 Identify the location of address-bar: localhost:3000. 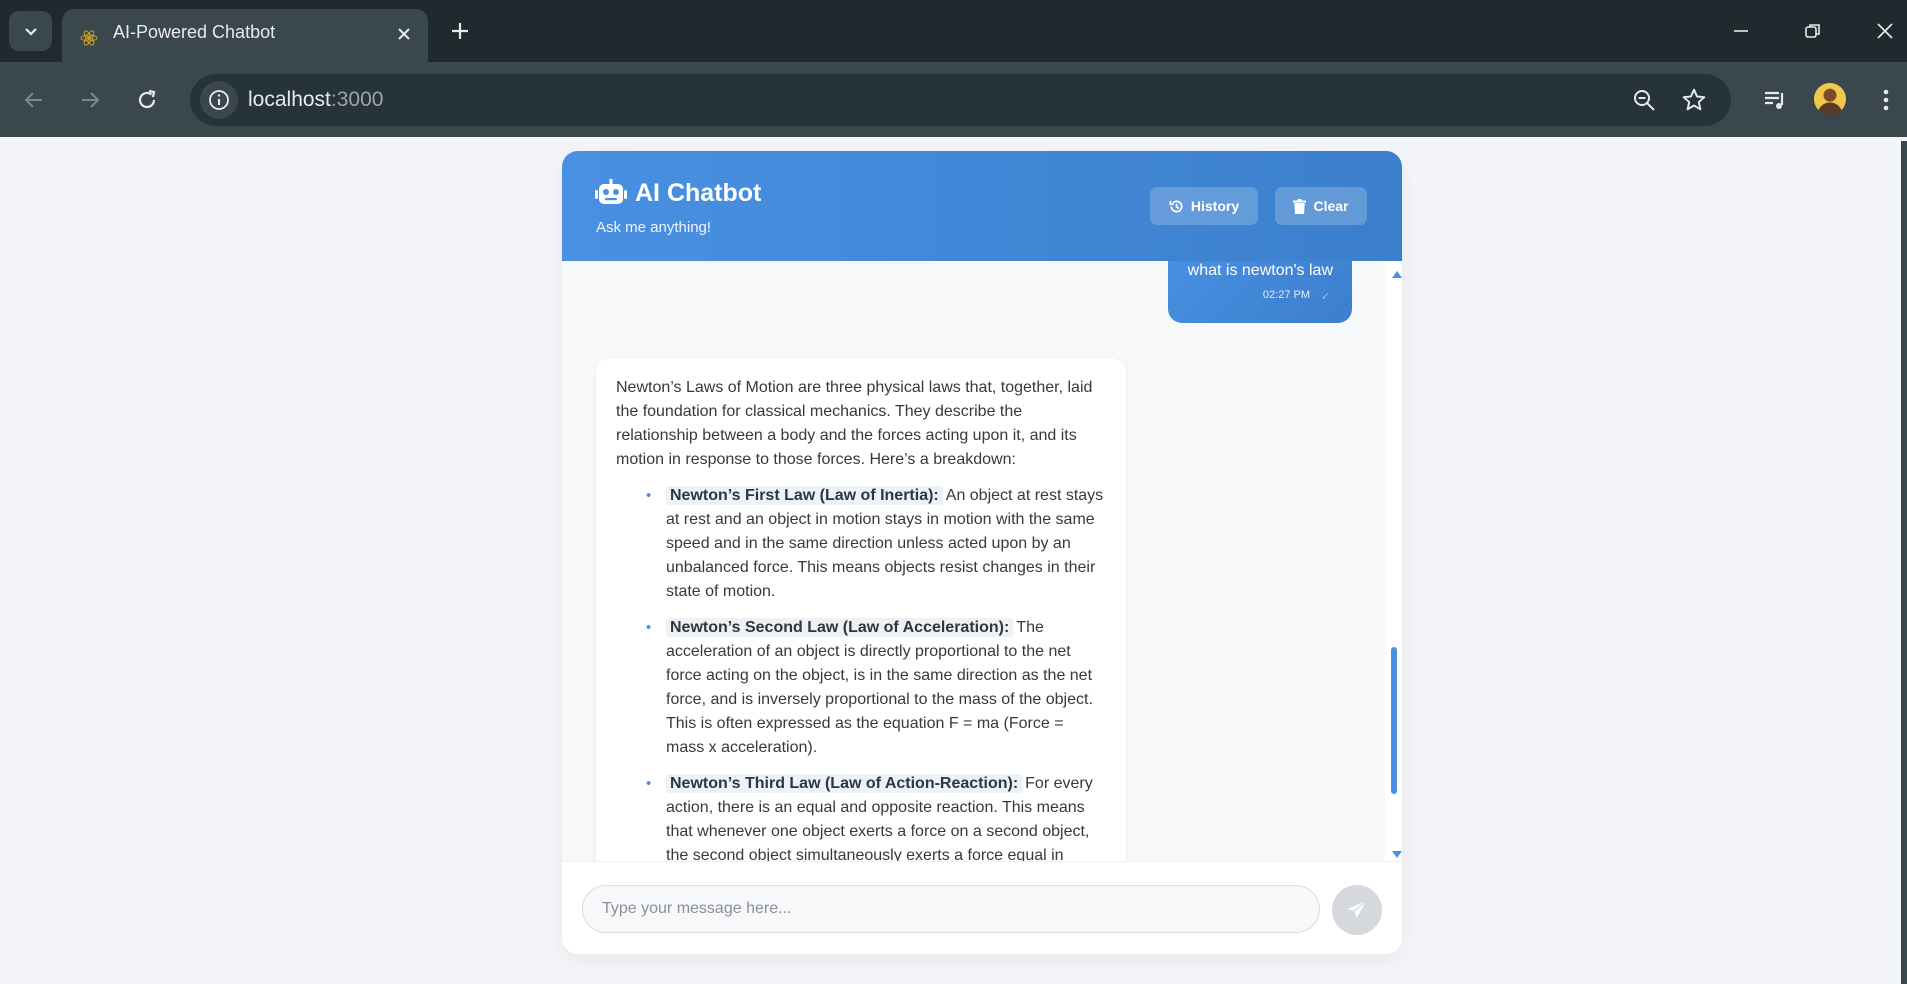
(960, 100).